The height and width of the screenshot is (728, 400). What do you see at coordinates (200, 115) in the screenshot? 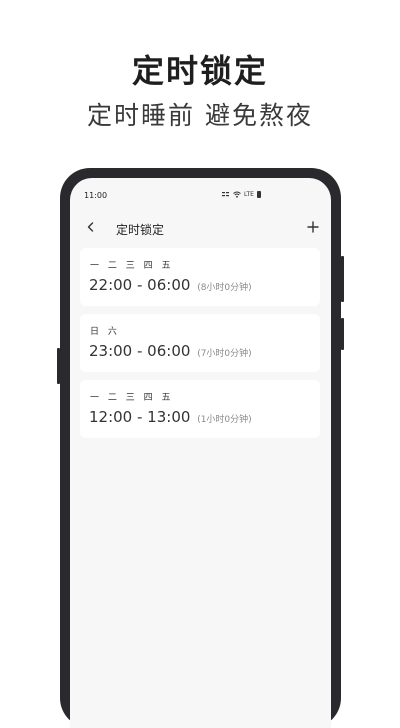
I see `promo-subline: 定时睡前 避免熬夜` at bounding box center [200, 115].